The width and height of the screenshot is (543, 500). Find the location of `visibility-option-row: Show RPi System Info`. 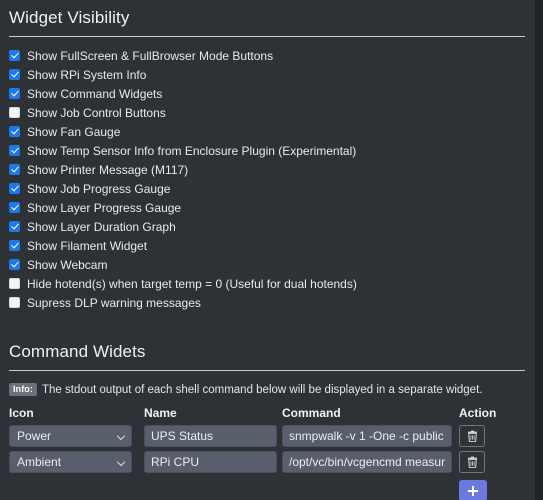

visibility-option-row: Show RPi System Info is located at coordinates (267, 74).